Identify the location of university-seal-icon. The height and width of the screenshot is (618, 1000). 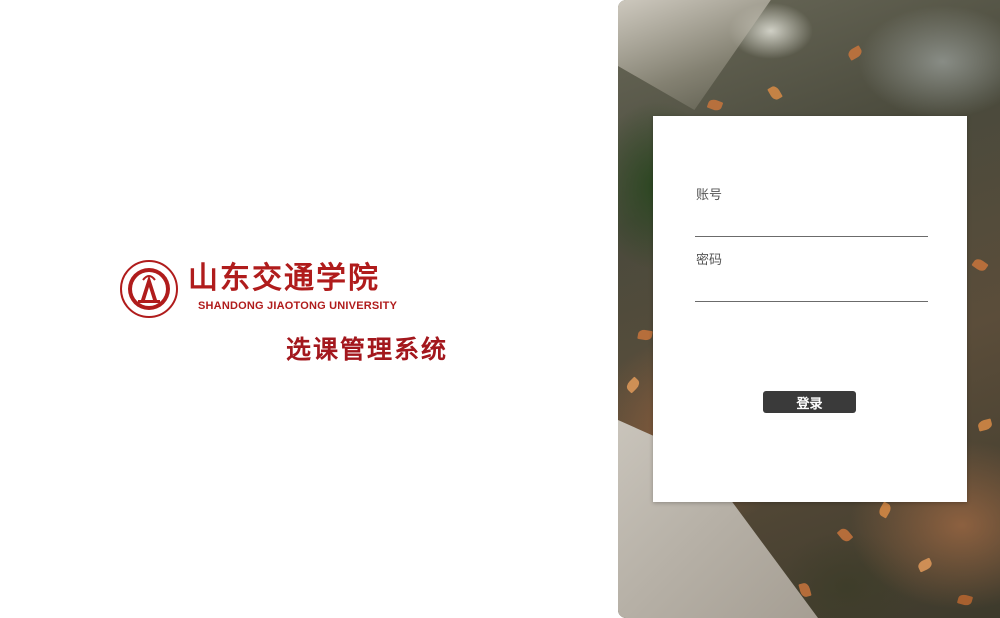
(149, 289).